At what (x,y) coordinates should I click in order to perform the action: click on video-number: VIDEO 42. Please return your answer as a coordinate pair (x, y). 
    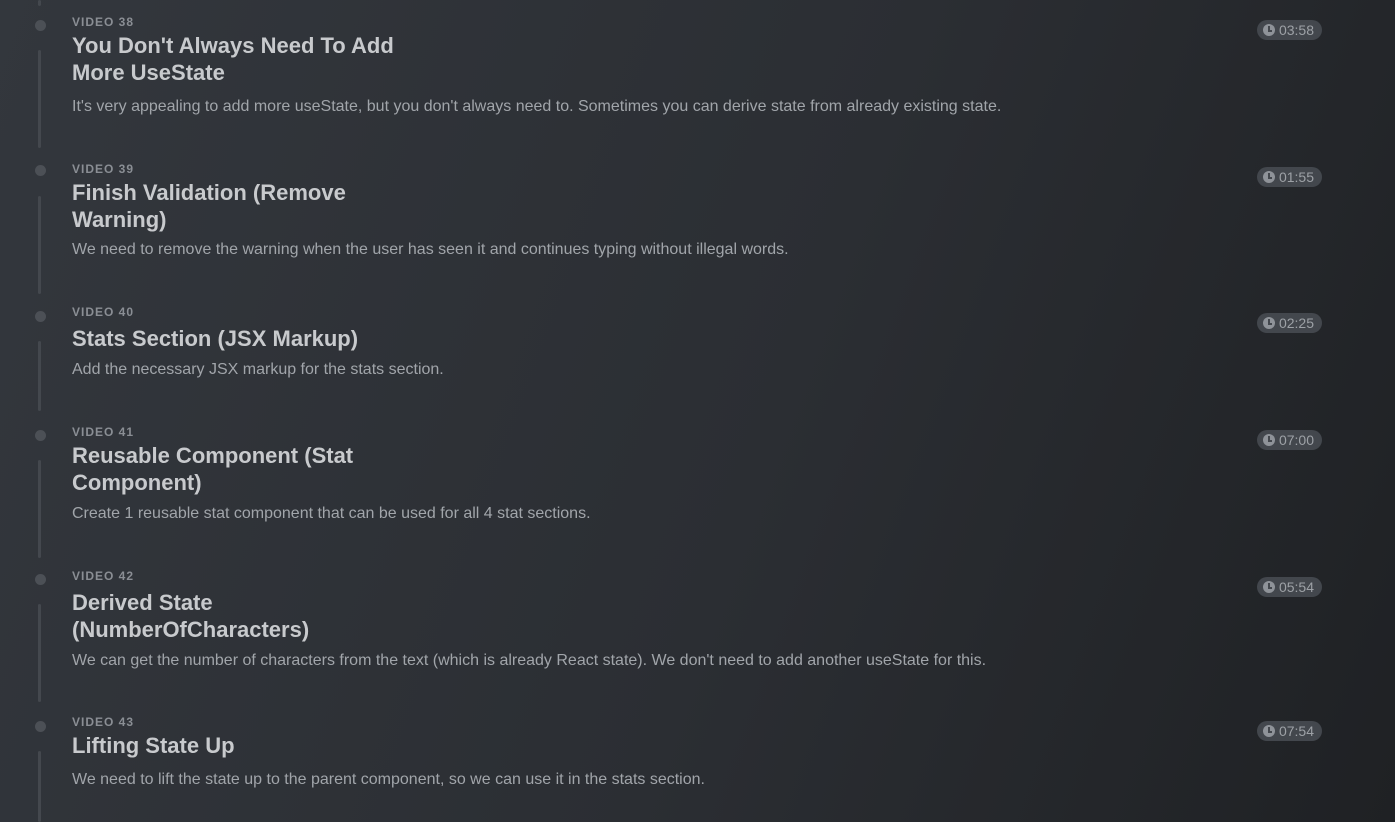
    Looking at the image, I should click on (103, 576).